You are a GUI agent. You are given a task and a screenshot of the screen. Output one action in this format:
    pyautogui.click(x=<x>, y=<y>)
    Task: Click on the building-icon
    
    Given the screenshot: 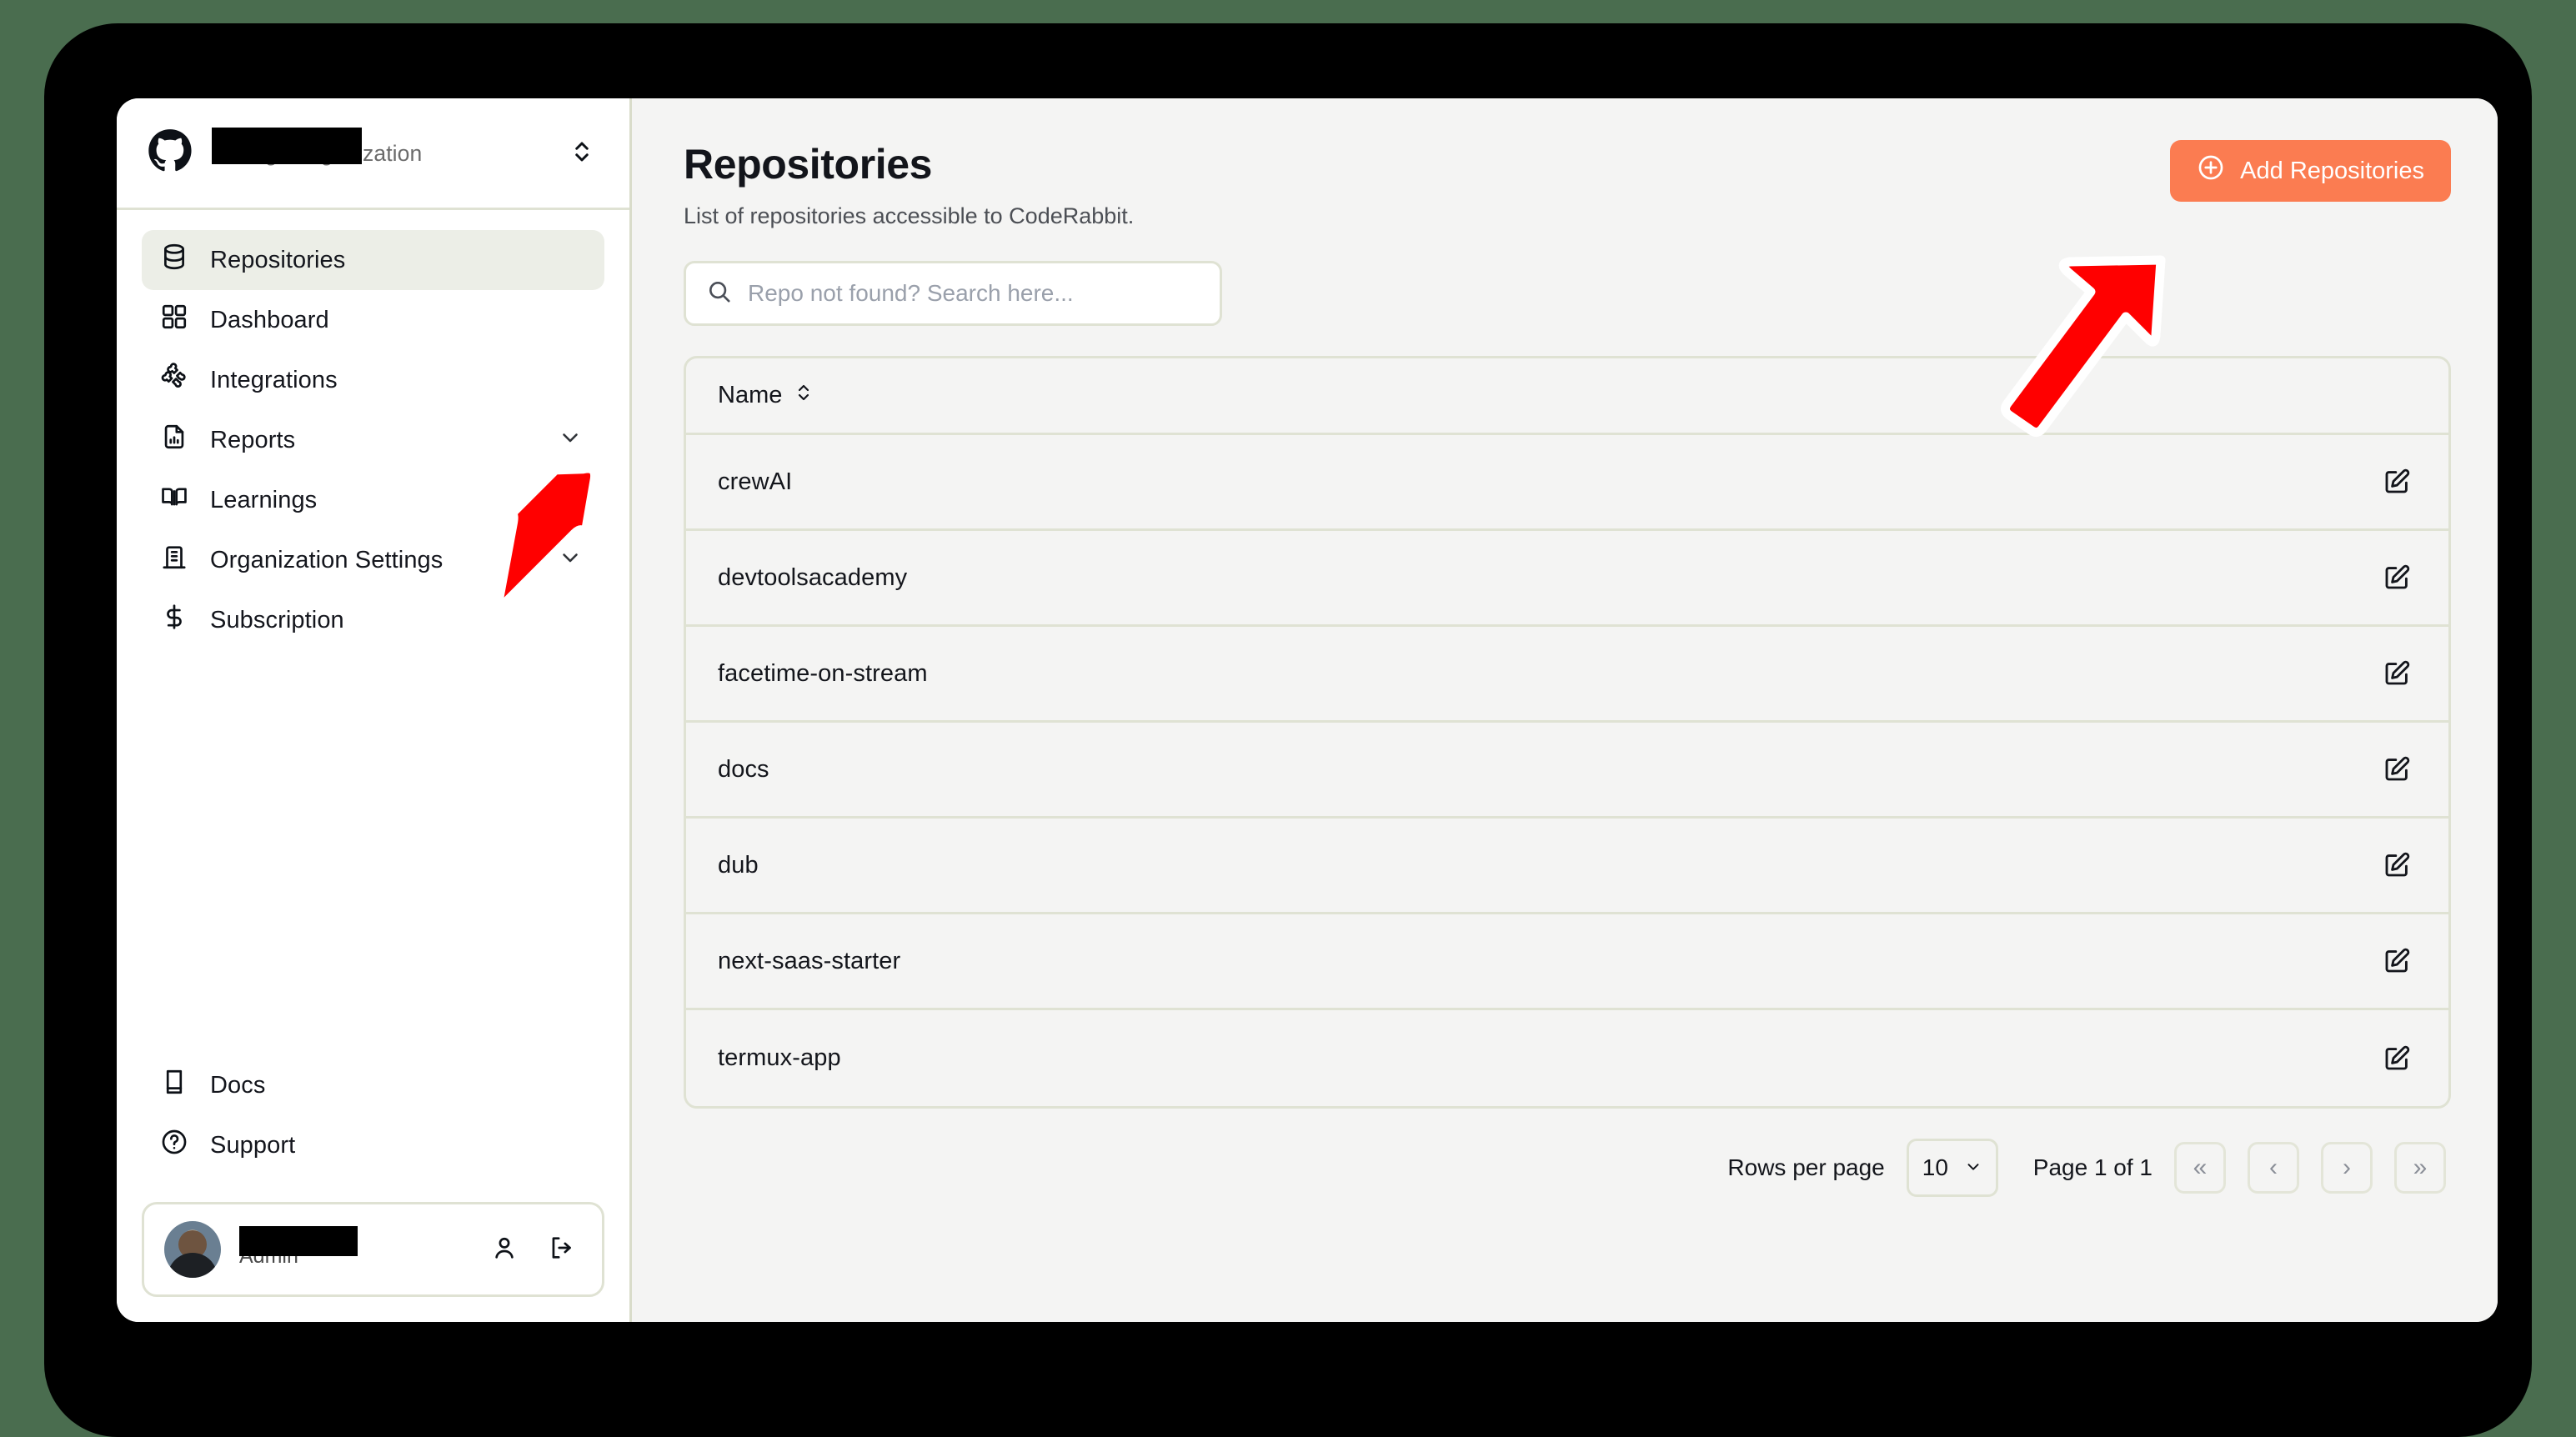 What is the action you would take?
    pyautogui.click(x=174, y=561)
    